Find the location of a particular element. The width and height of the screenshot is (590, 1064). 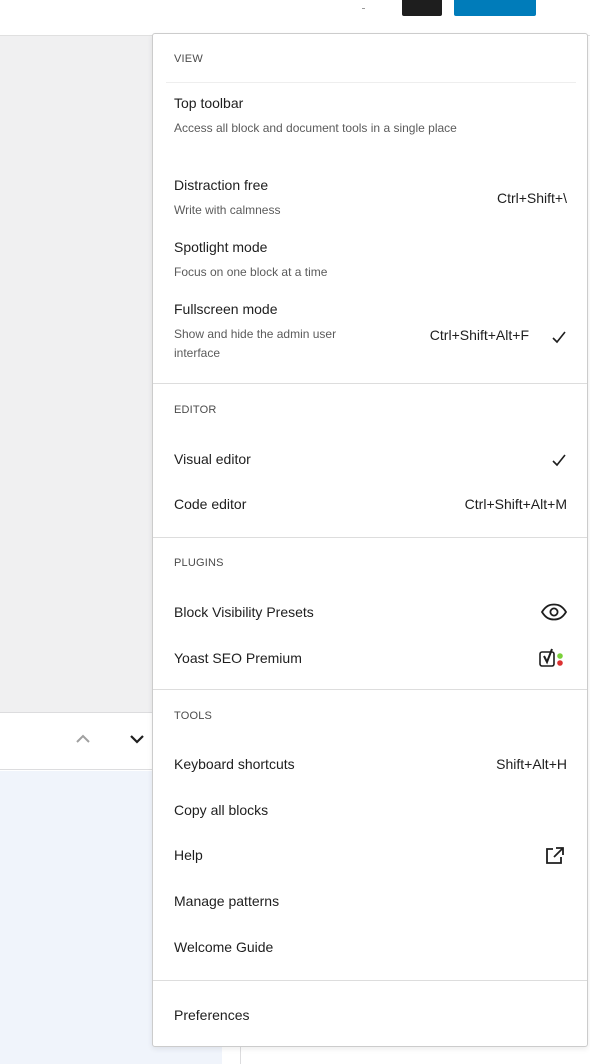

menu-item-label: Visual editor is located at coordinates (212, 459).